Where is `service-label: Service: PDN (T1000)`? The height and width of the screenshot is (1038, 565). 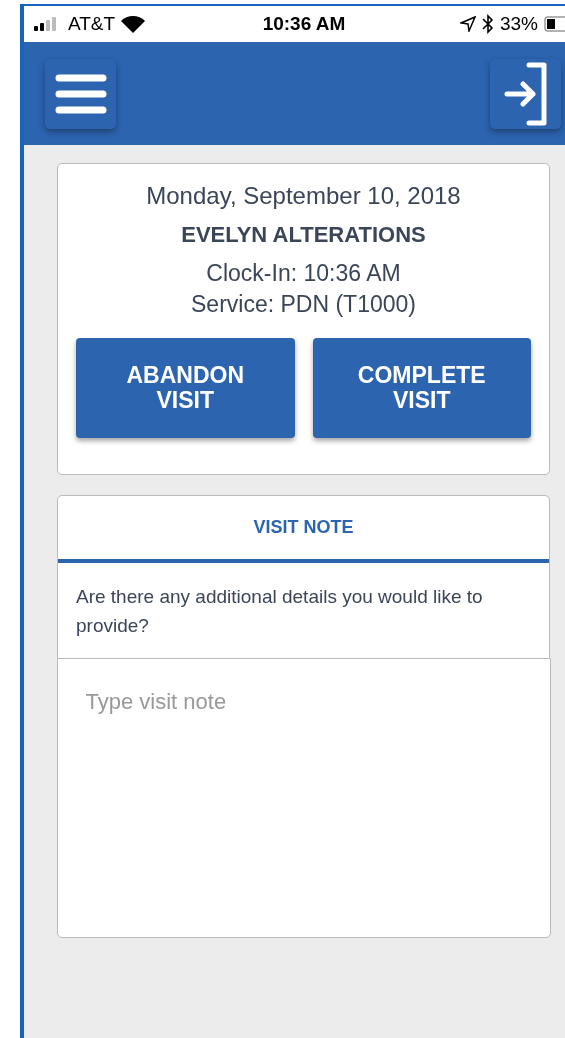 service-label: Service: PDN (T1000) is located at coordinates (303, 304).